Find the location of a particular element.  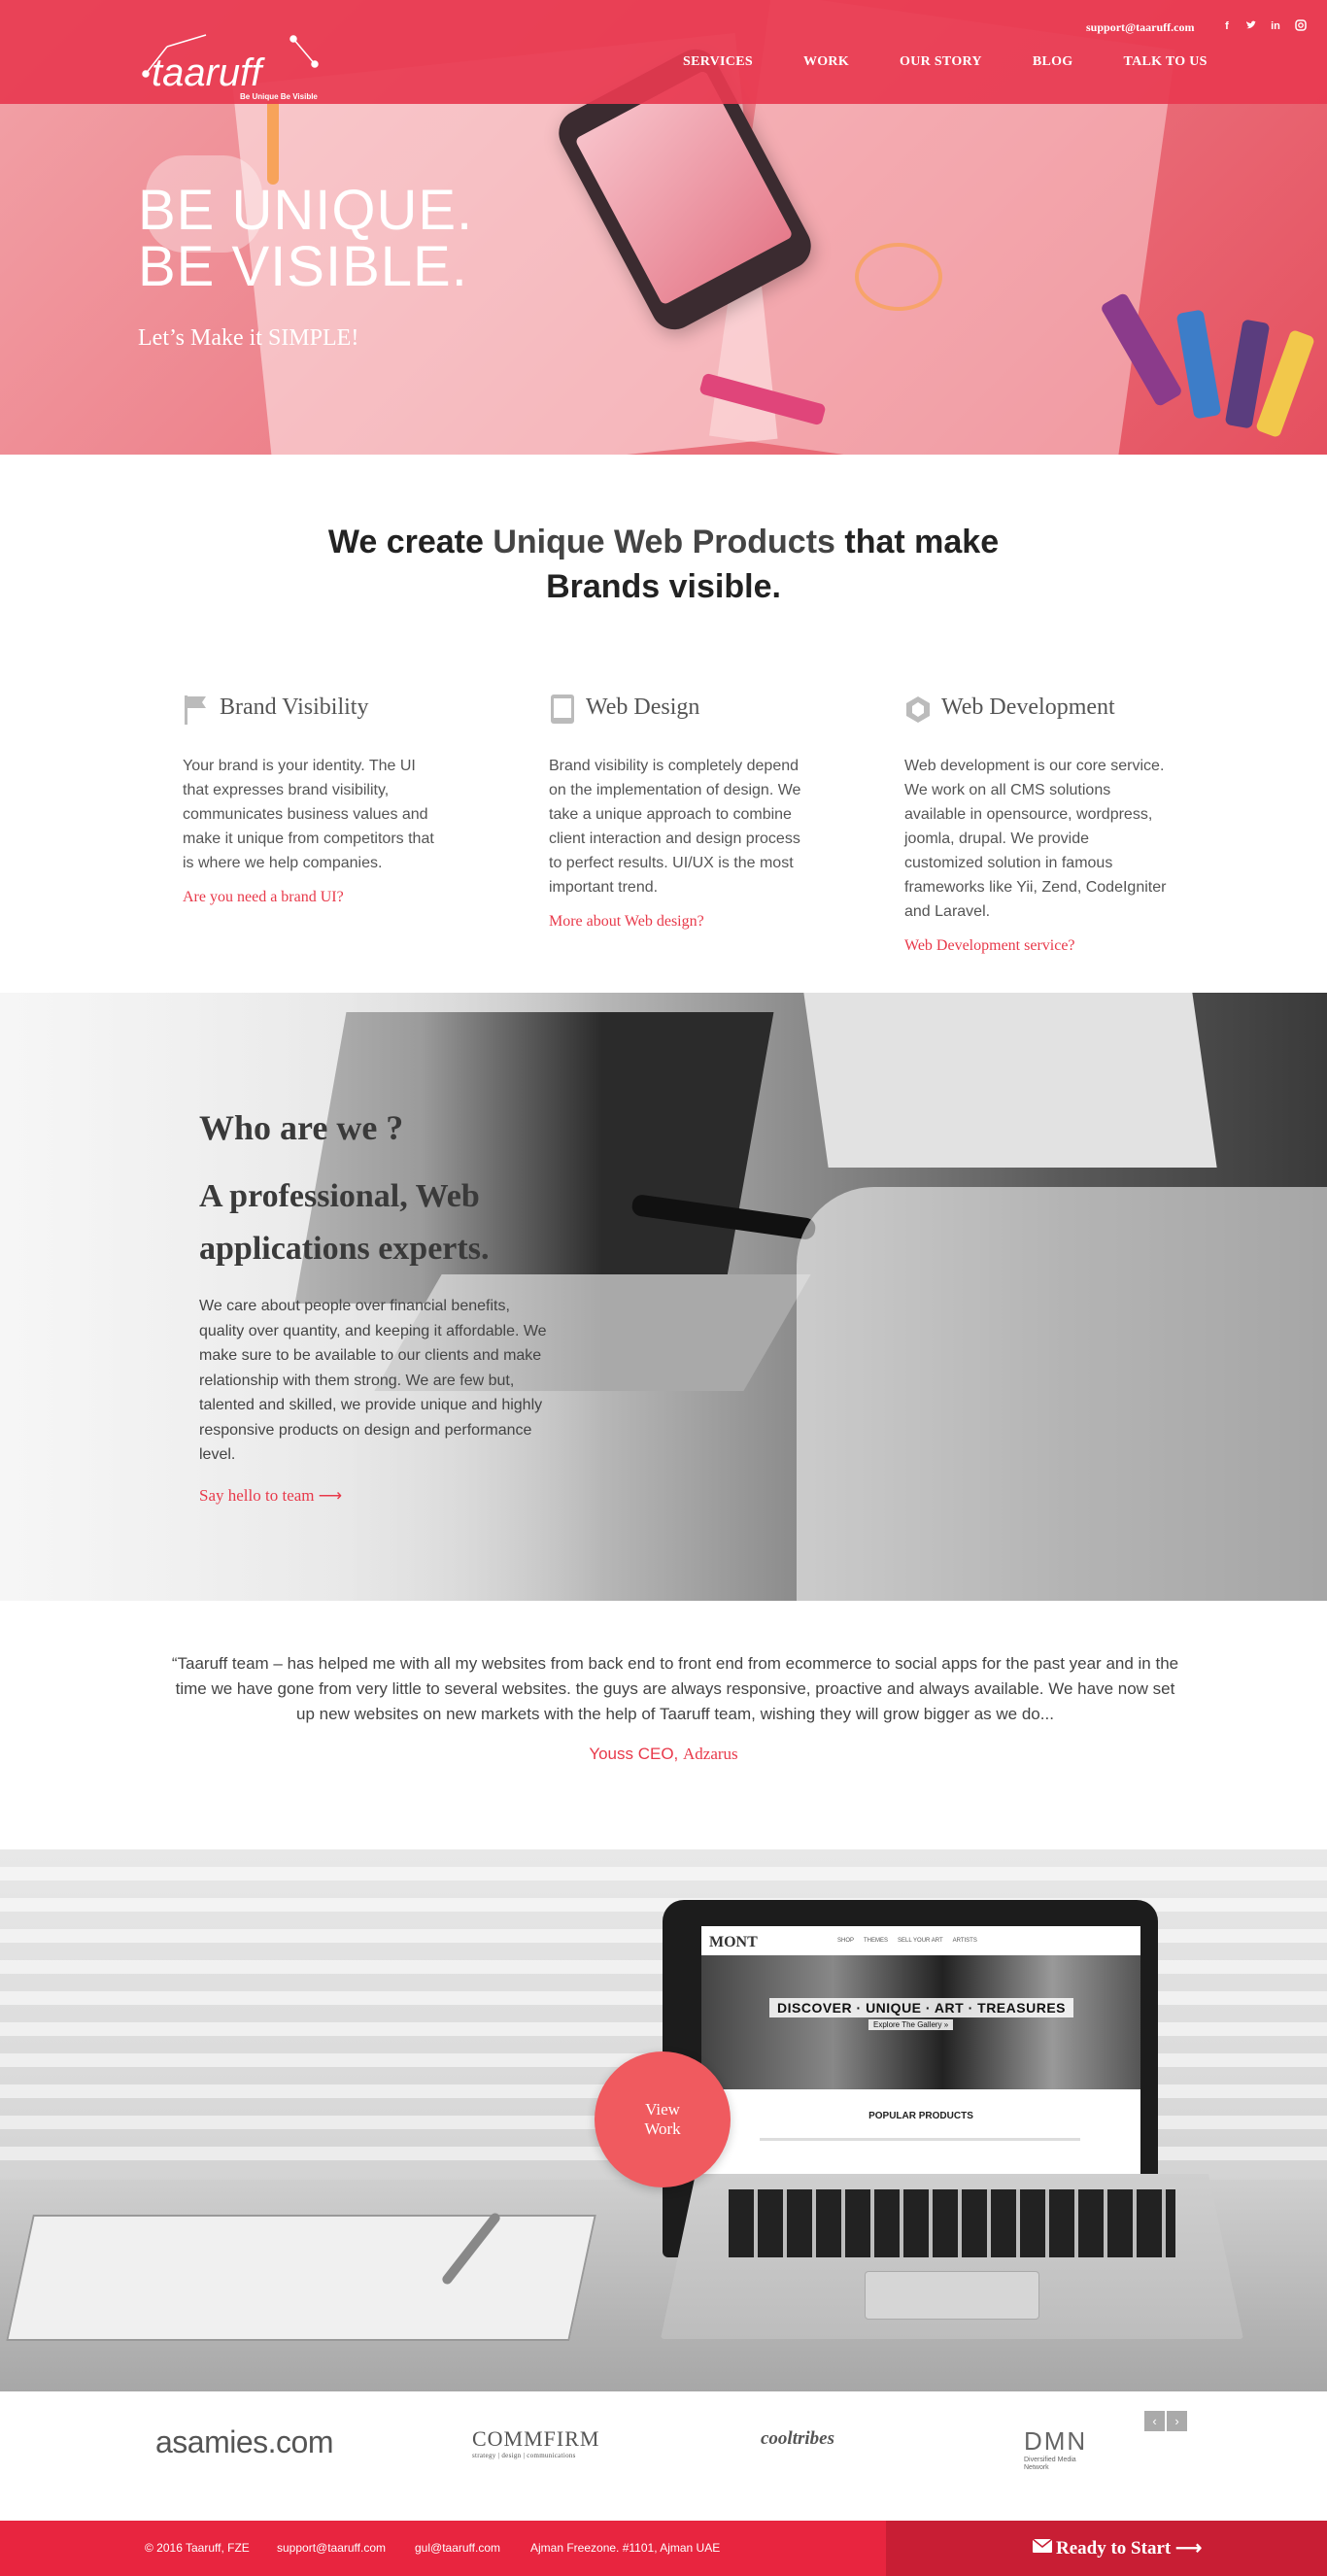

client-logo-subtext: Diversified Media Network is located at coordinates (1050, 2464).